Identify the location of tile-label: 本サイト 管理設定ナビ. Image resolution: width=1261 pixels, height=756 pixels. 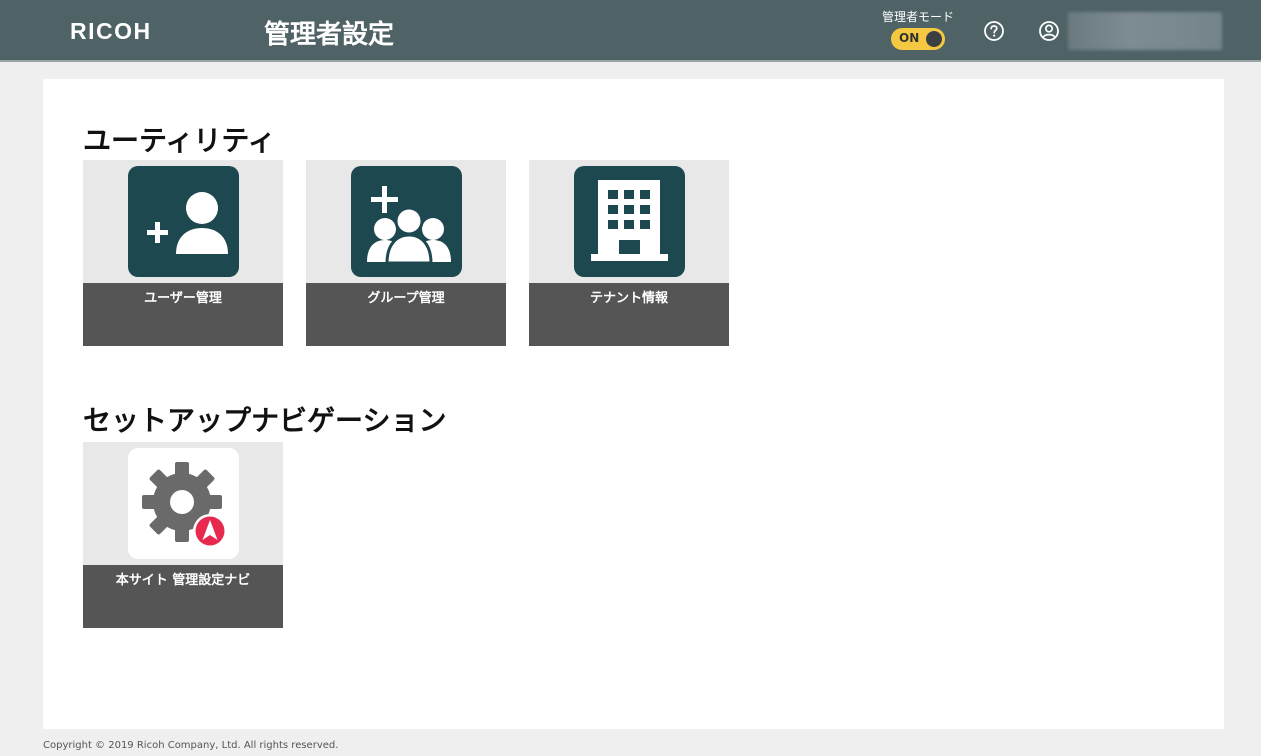
(183, 580).